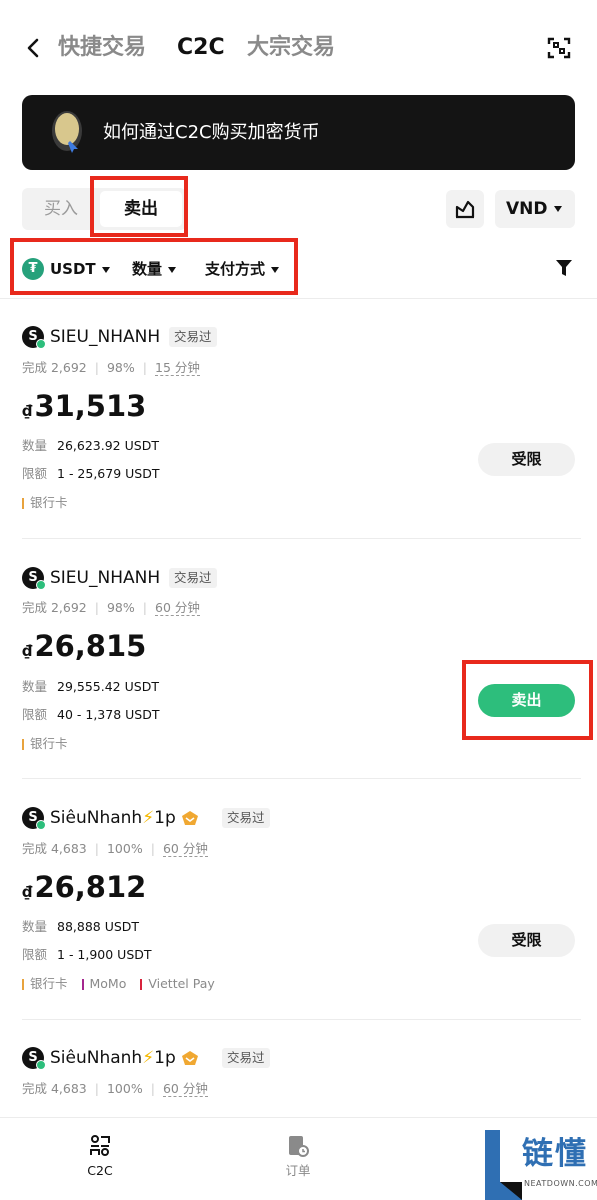 Image resolution: width=597 pixels, height=1200 pixels. I want to click on tutorial-banner: 如何通过C2C购买加密货币, so click(298, 132).